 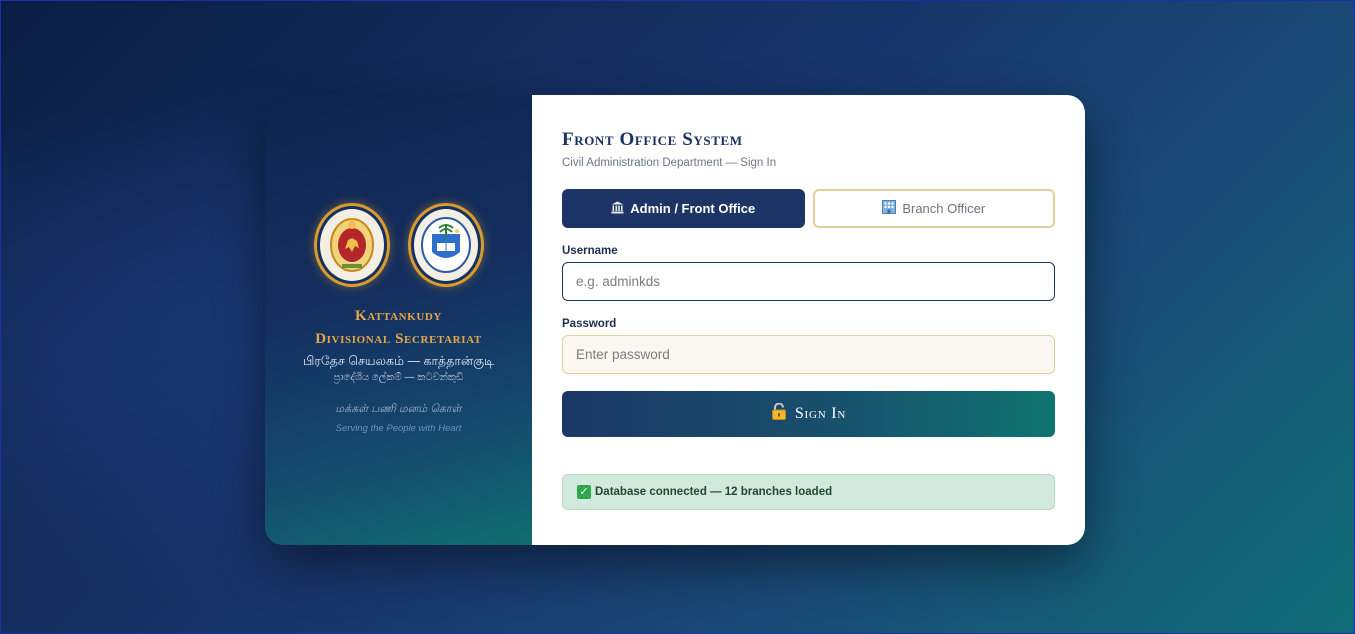 What do you see at coordinates (617, 209) in the screenshot?
I see `bank-icon` at bounding box center [617, 209].